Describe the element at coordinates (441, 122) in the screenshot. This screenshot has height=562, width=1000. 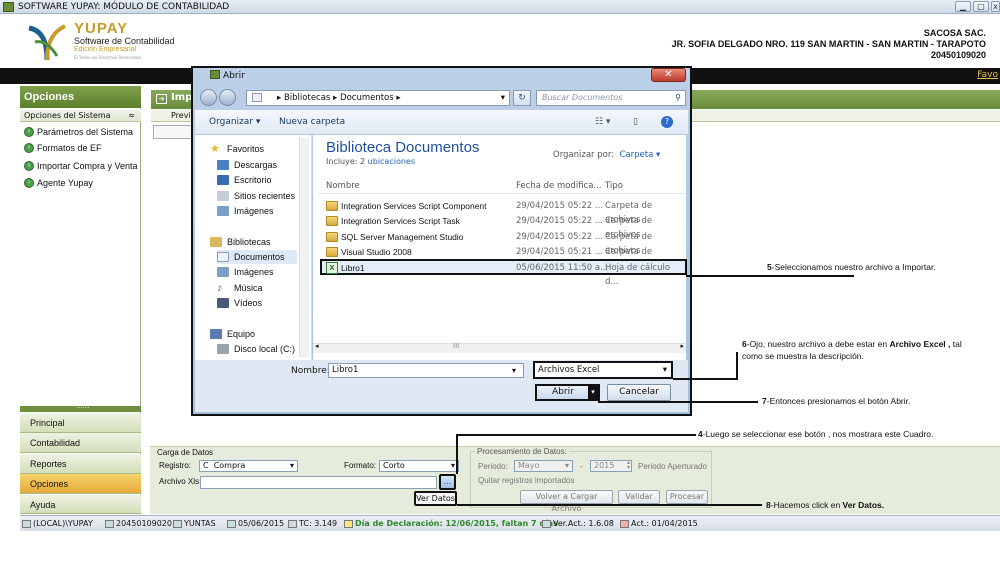
I see `dialog-toolbar` at that location.